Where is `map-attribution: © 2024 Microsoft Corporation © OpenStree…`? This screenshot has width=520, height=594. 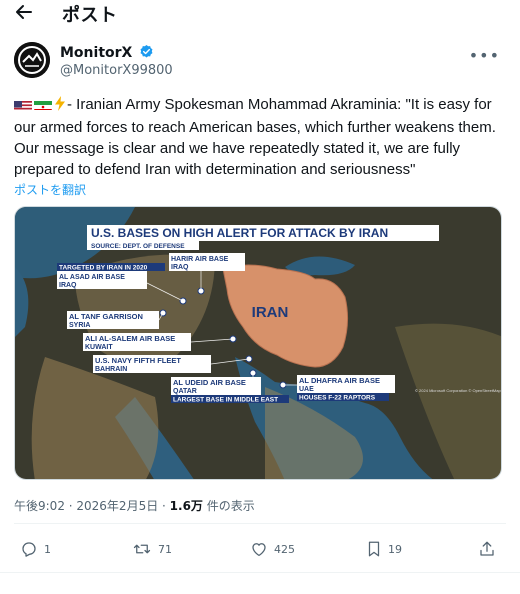
map-attribution: © 2024 Microsoft Corporation © OpenStree… is located at coordinates (458, 390).